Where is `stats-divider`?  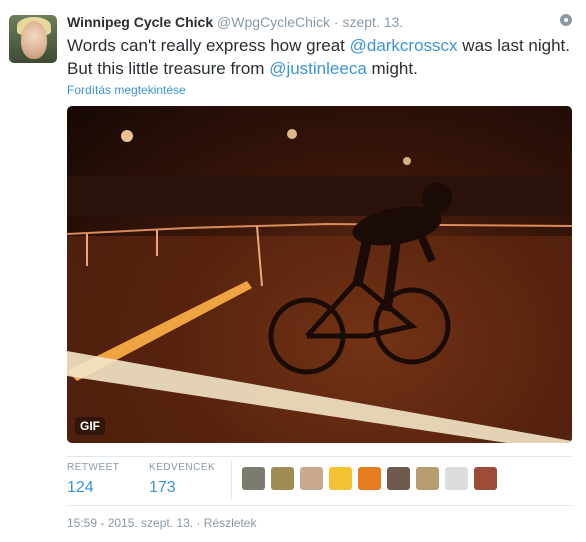
stats-divider is located at coordinates (231, 480).